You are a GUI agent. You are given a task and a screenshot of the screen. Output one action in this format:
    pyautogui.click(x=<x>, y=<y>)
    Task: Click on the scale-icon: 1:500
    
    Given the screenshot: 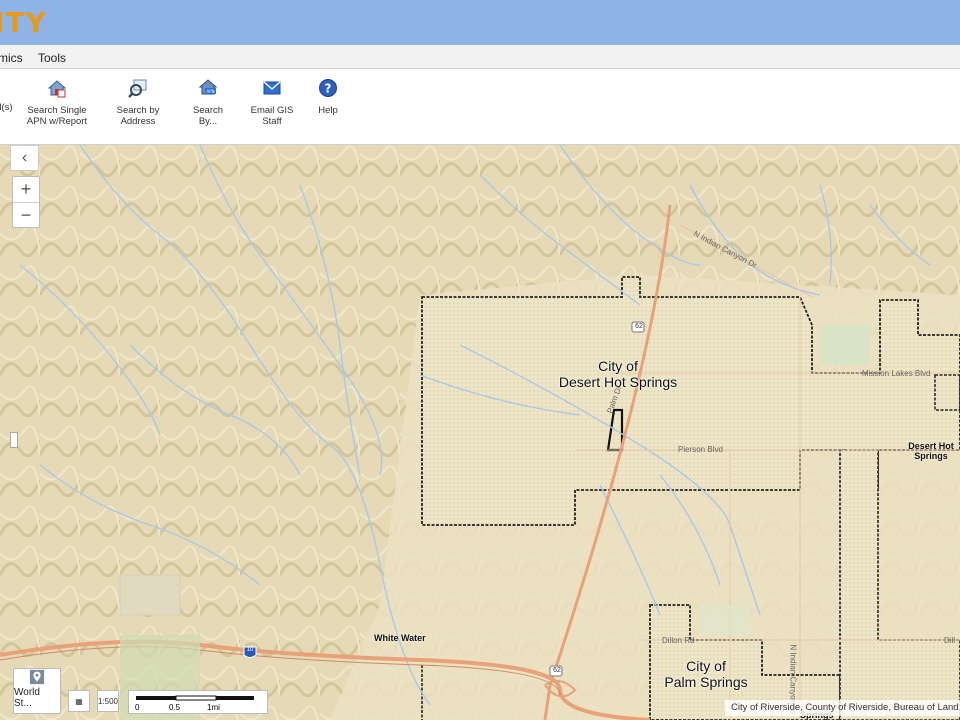 What is the action you would take?
    pyautogui.click(x=108, y=701)
    